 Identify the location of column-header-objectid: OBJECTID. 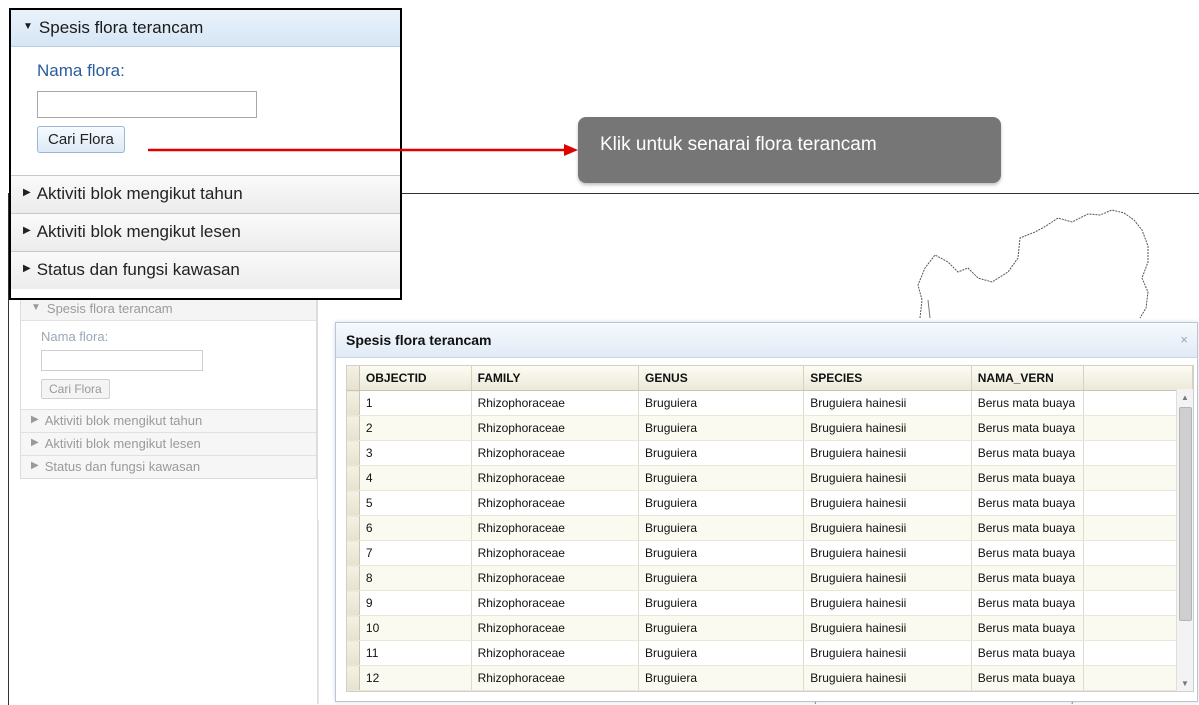
(415, 378).